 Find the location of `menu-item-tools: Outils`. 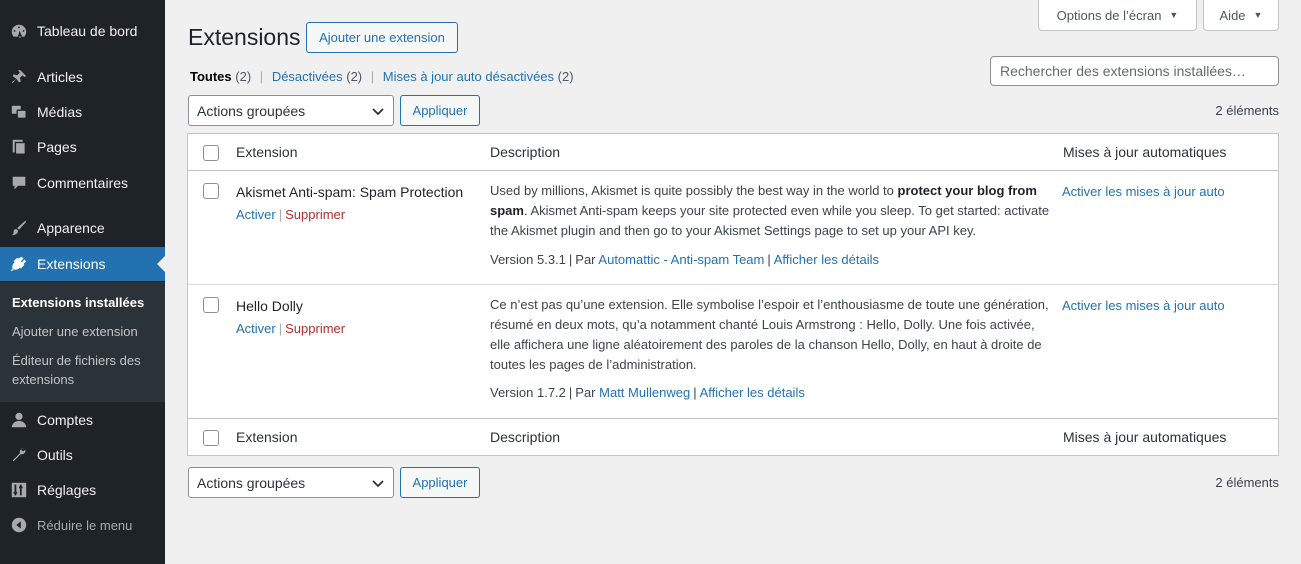

menu-item-tools: Outils is located at coordinates (82, 455).